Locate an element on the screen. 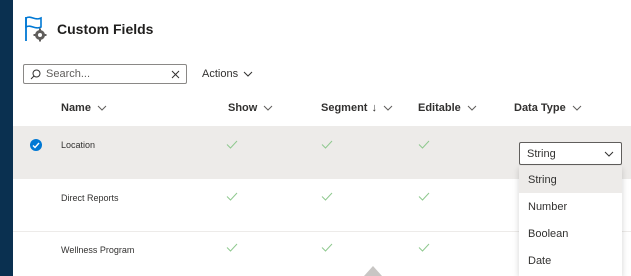  callout-caret is located at coordinates (373, 271).